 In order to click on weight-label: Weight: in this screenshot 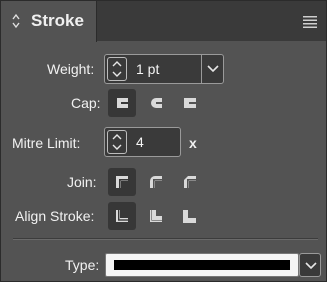, I will do `click(71, 69)`.